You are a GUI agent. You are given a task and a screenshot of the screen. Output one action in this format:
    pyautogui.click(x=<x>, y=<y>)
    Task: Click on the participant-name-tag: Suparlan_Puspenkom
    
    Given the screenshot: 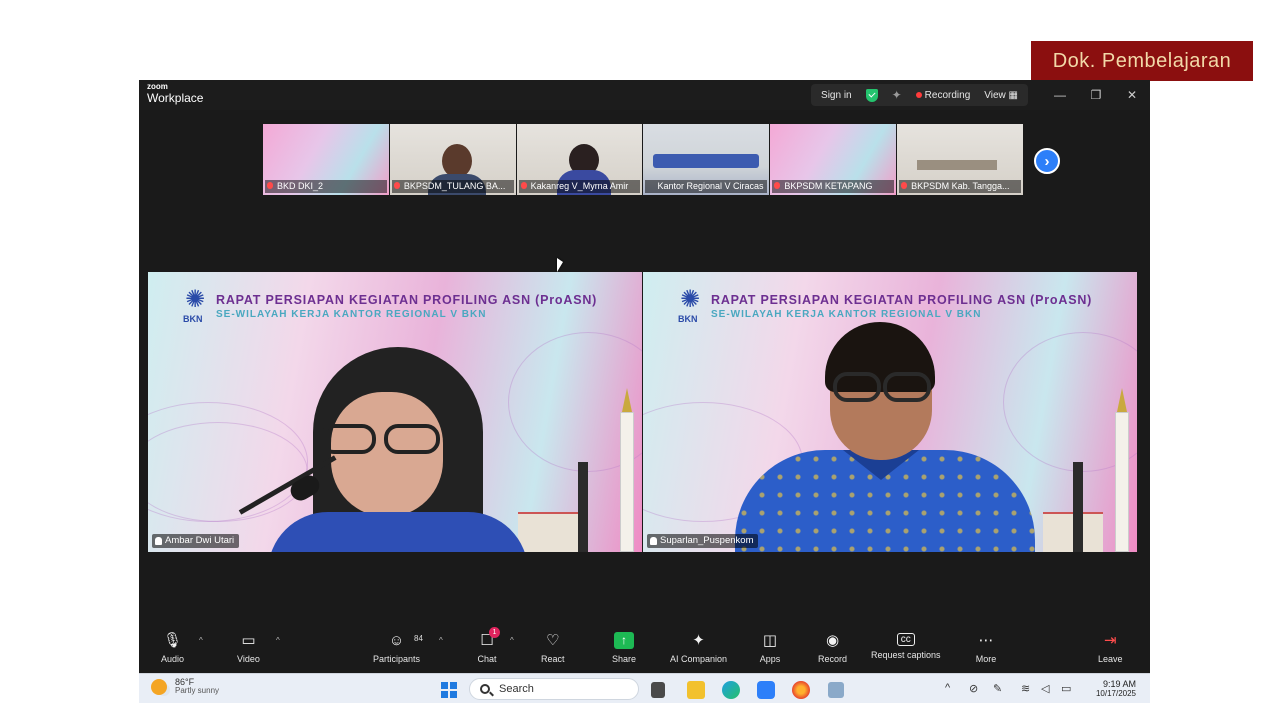 What is the action you would take?
    pyautogui.click(x=703, y=541)
    